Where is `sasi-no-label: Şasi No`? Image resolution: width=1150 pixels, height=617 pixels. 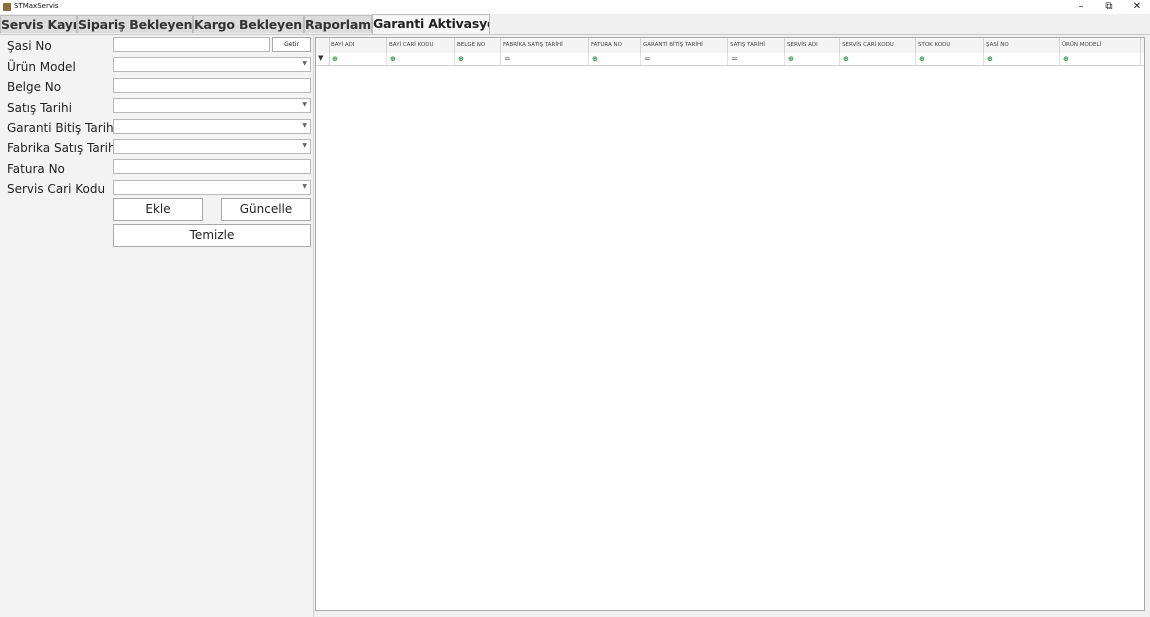
sasi-no-label: Şasi No is located at coordinates (29, 46).